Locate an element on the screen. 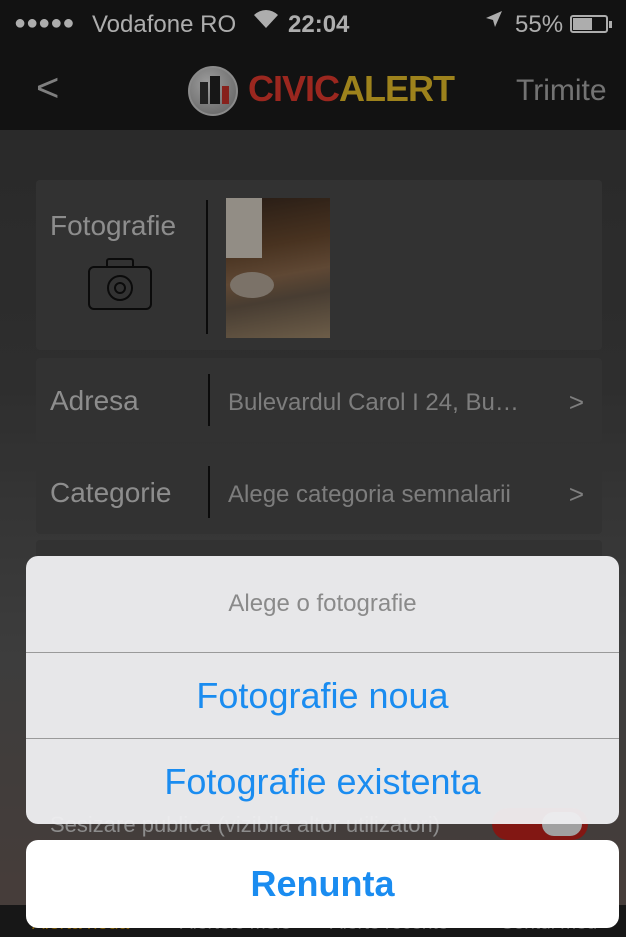 The height and width of the screenshot is (937, 626). existing-photo-button: Fotografie existenta is located at coordinates (322, 781).